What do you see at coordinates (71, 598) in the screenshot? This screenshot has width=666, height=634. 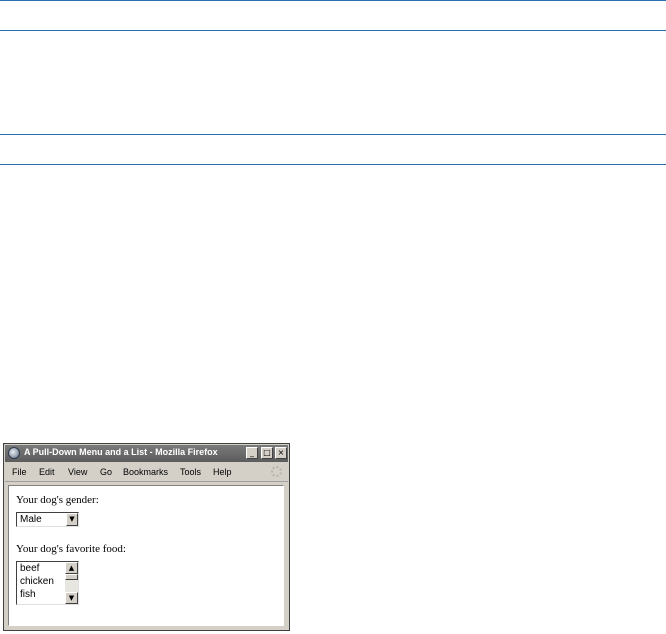 I see `scroll-down-icon: ▼` at bounding box center [71, 598].